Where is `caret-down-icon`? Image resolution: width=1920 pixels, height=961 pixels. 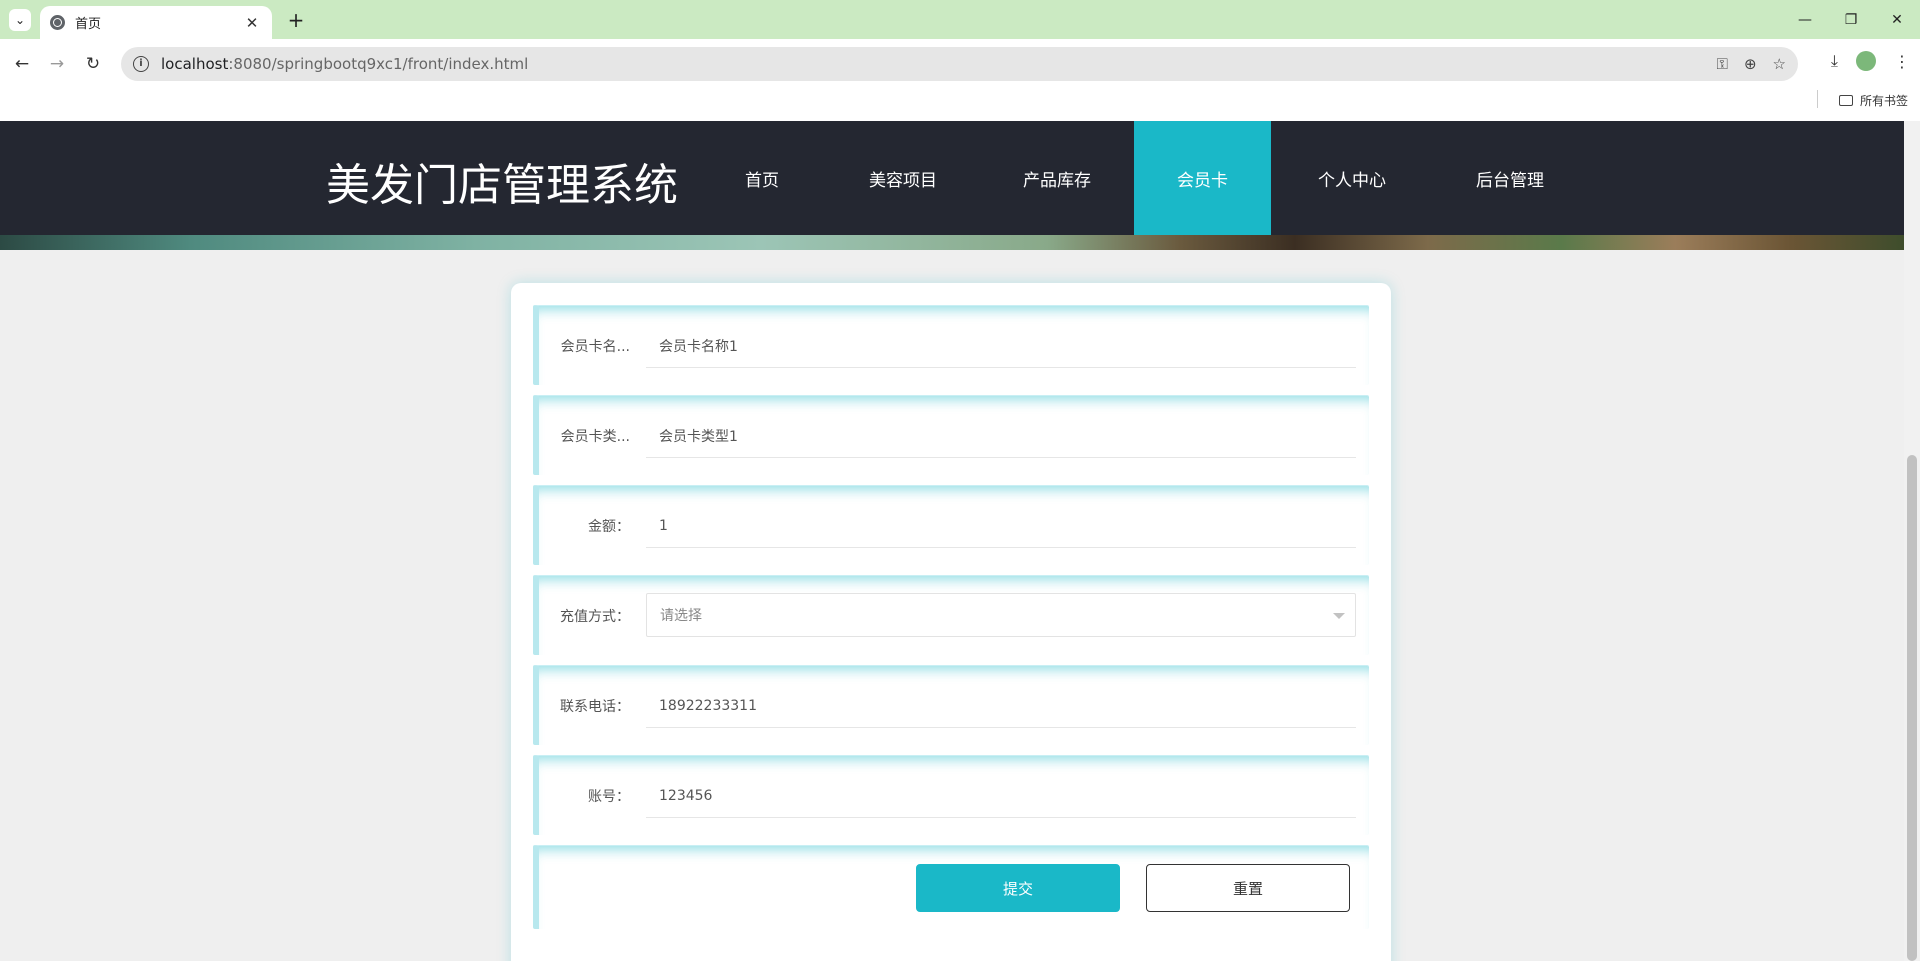
caret-down-icon is located at coordinates (1339, 616).